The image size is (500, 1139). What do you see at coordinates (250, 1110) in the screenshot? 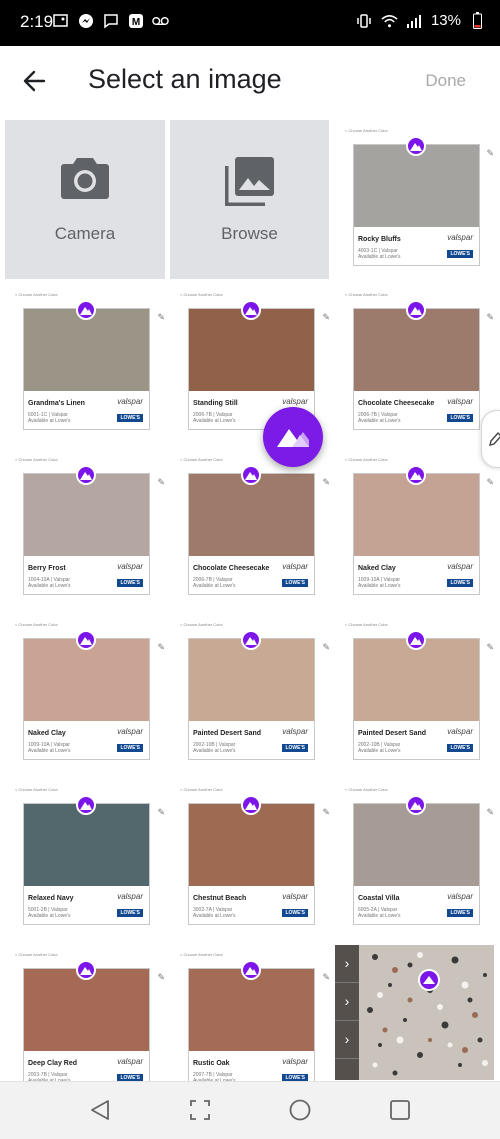
I see `system-nav-bar` at bounding box center [250, 1110].